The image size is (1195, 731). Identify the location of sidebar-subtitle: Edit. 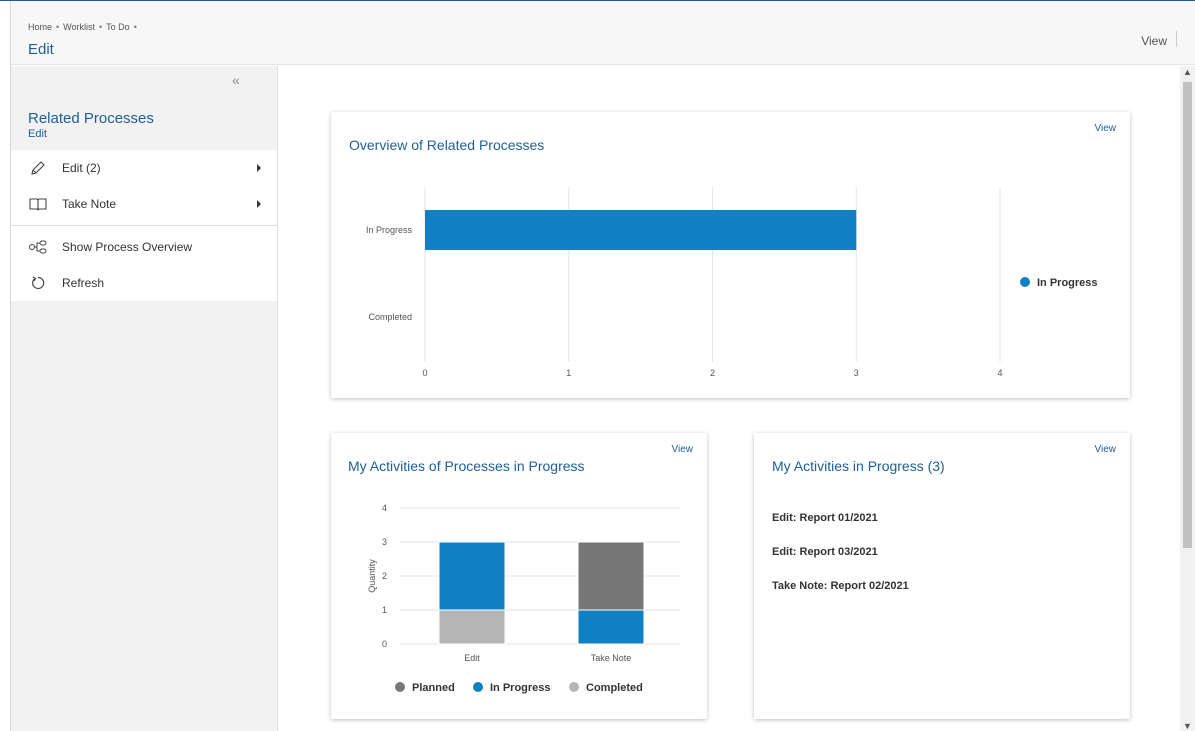
(37, 134).